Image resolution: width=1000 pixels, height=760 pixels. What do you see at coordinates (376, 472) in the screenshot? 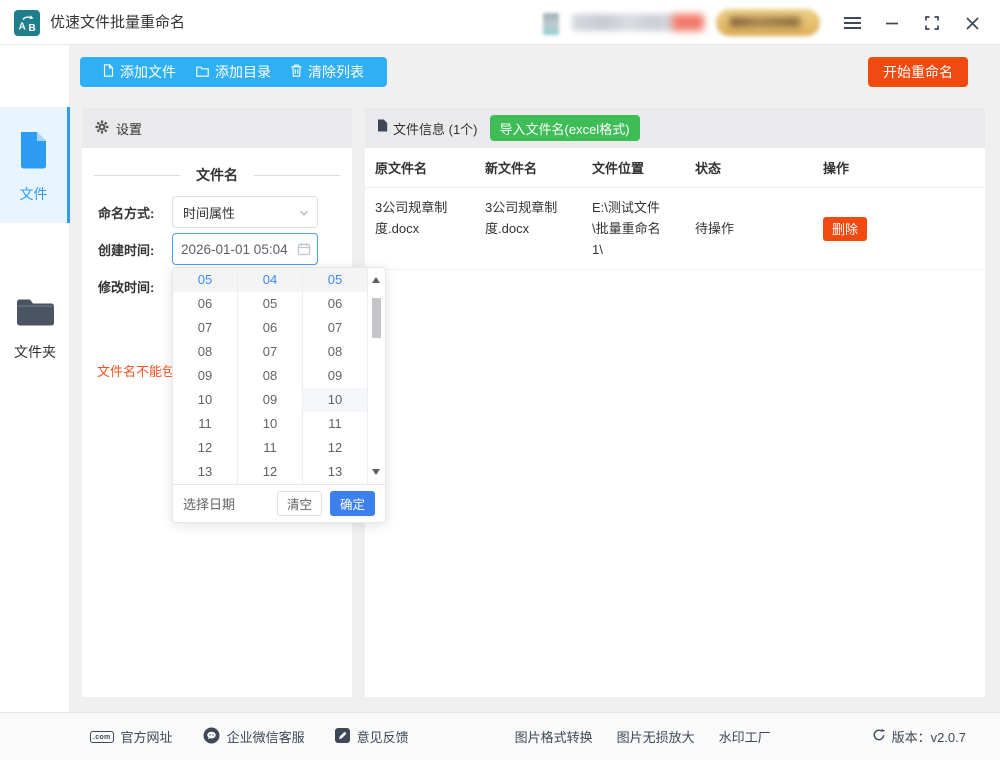
I see `scroll-down-icon` at bounding box center [376, 472].